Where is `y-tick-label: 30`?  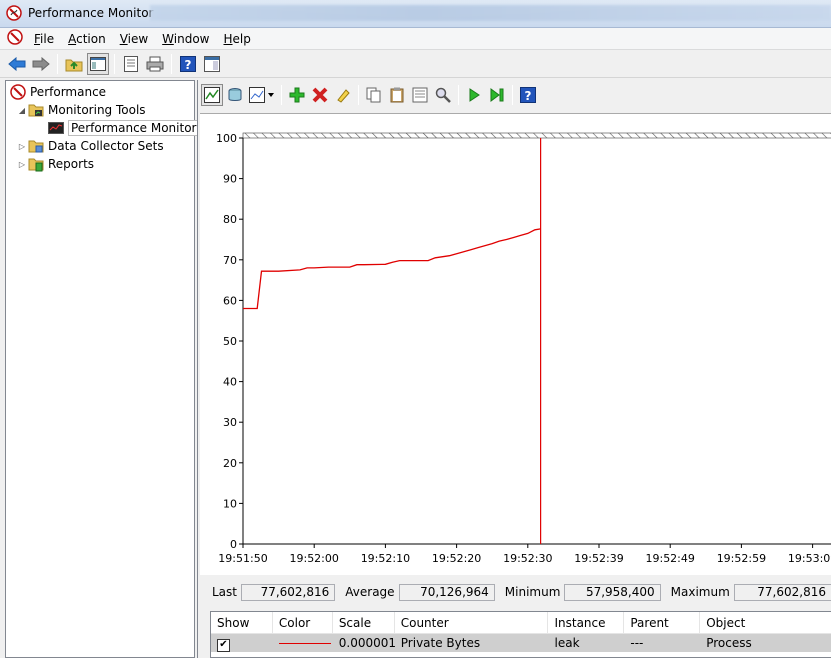 y-tick-label: 30 is located at coordinates (230, 422).